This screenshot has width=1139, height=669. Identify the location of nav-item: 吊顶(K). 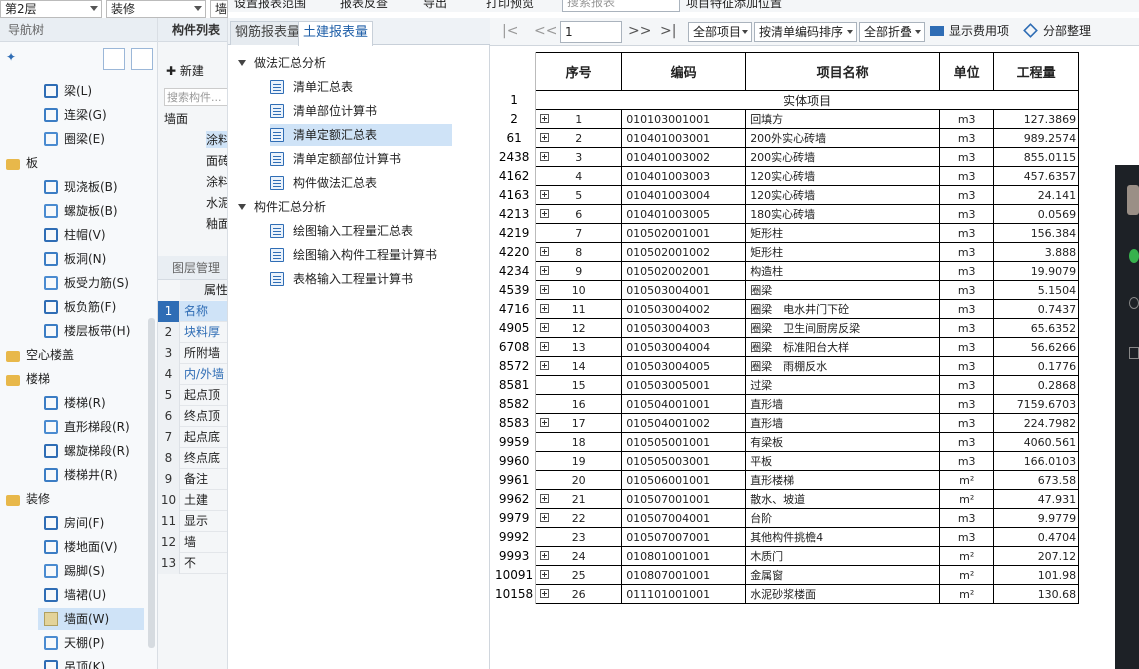
(74, 662).